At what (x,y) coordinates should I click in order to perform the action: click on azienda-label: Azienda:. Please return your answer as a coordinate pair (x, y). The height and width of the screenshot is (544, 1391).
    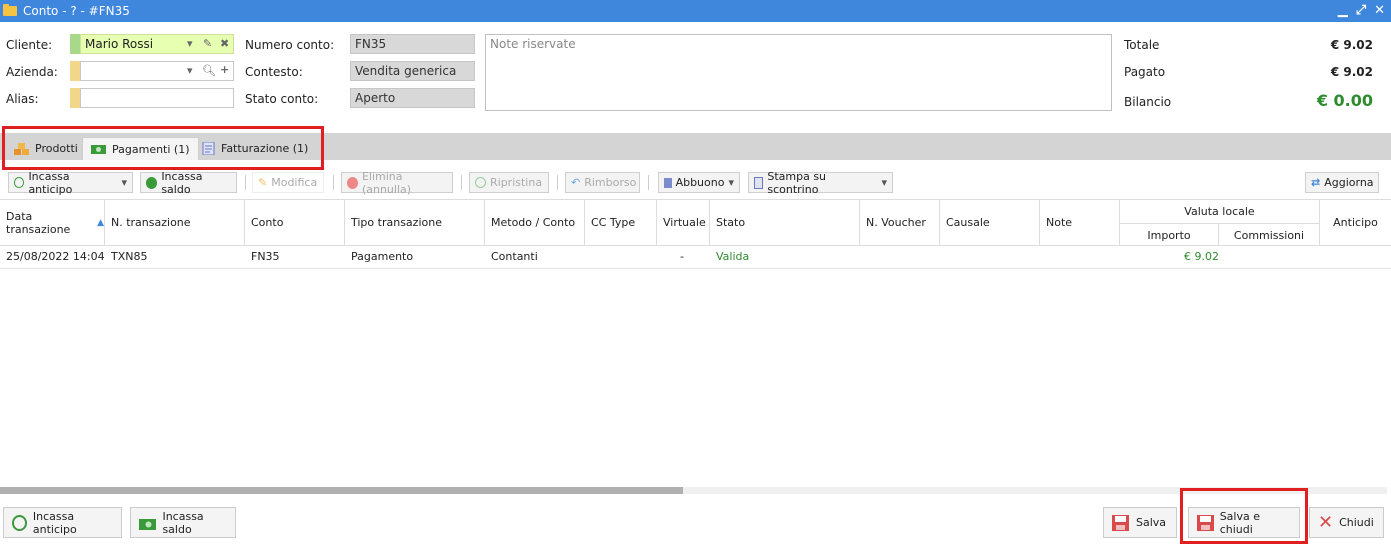
    Looking at the image, I should click on (32, 72).